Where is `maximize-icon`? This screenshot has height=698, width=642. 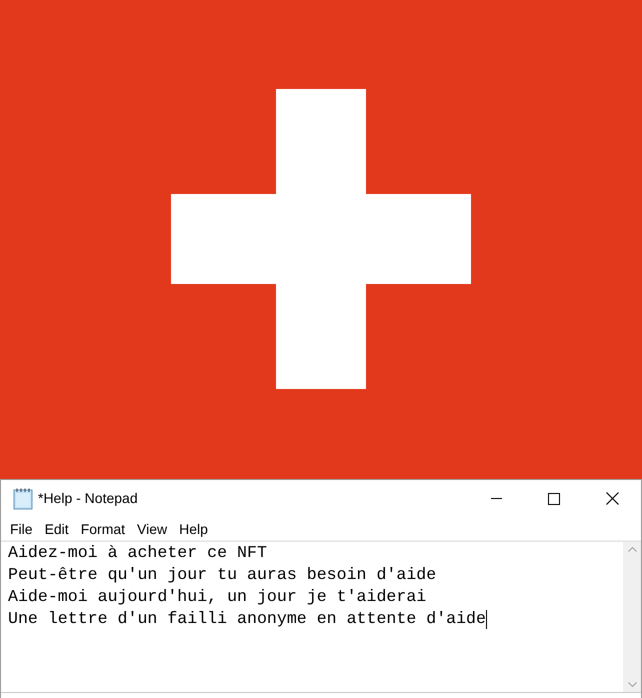 maximize-icon is located at coordinates (554, 498).